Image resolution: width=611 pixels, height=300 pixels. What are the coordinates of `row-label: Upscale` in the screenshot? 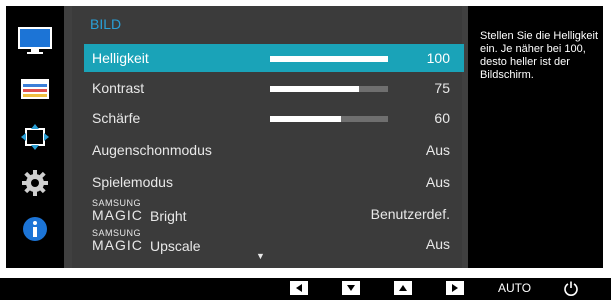 It's located at (175, 246).